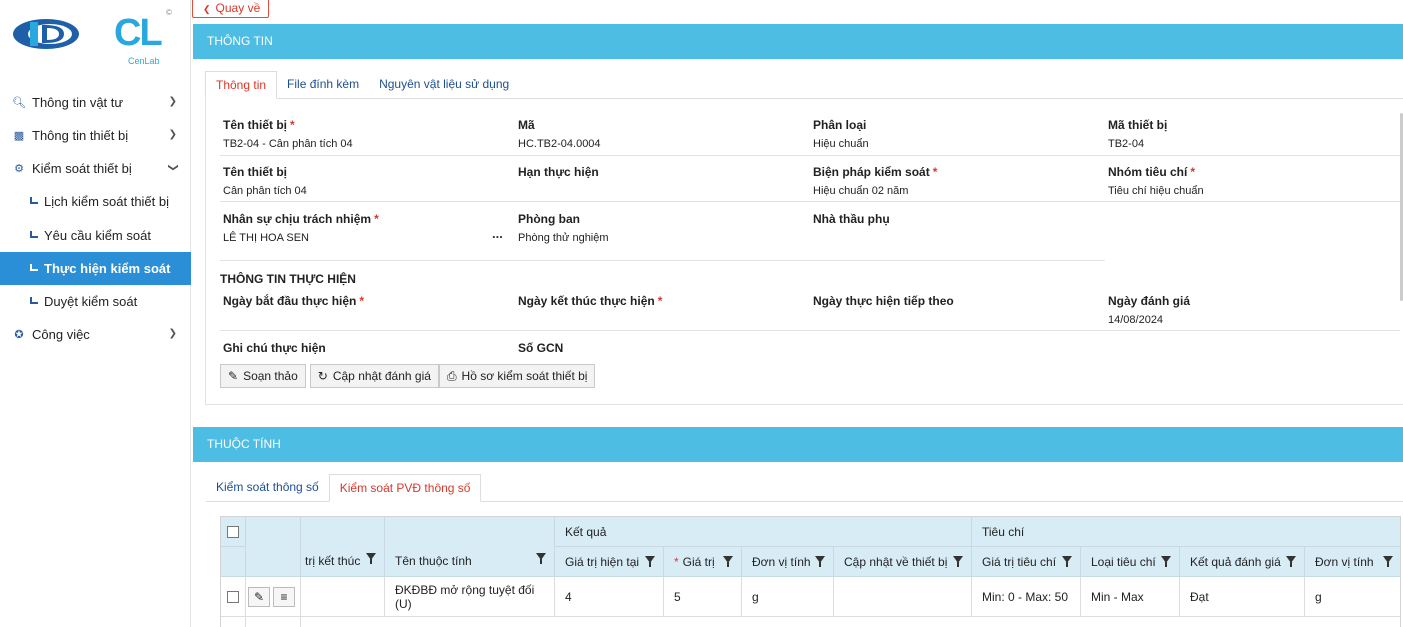 The height and width of the screenshot is (627, 1403). Describe the element at coordinates (323, 84) in the screenshot. I see `tab-file-dinh-kem: File đính kèm` at that location.